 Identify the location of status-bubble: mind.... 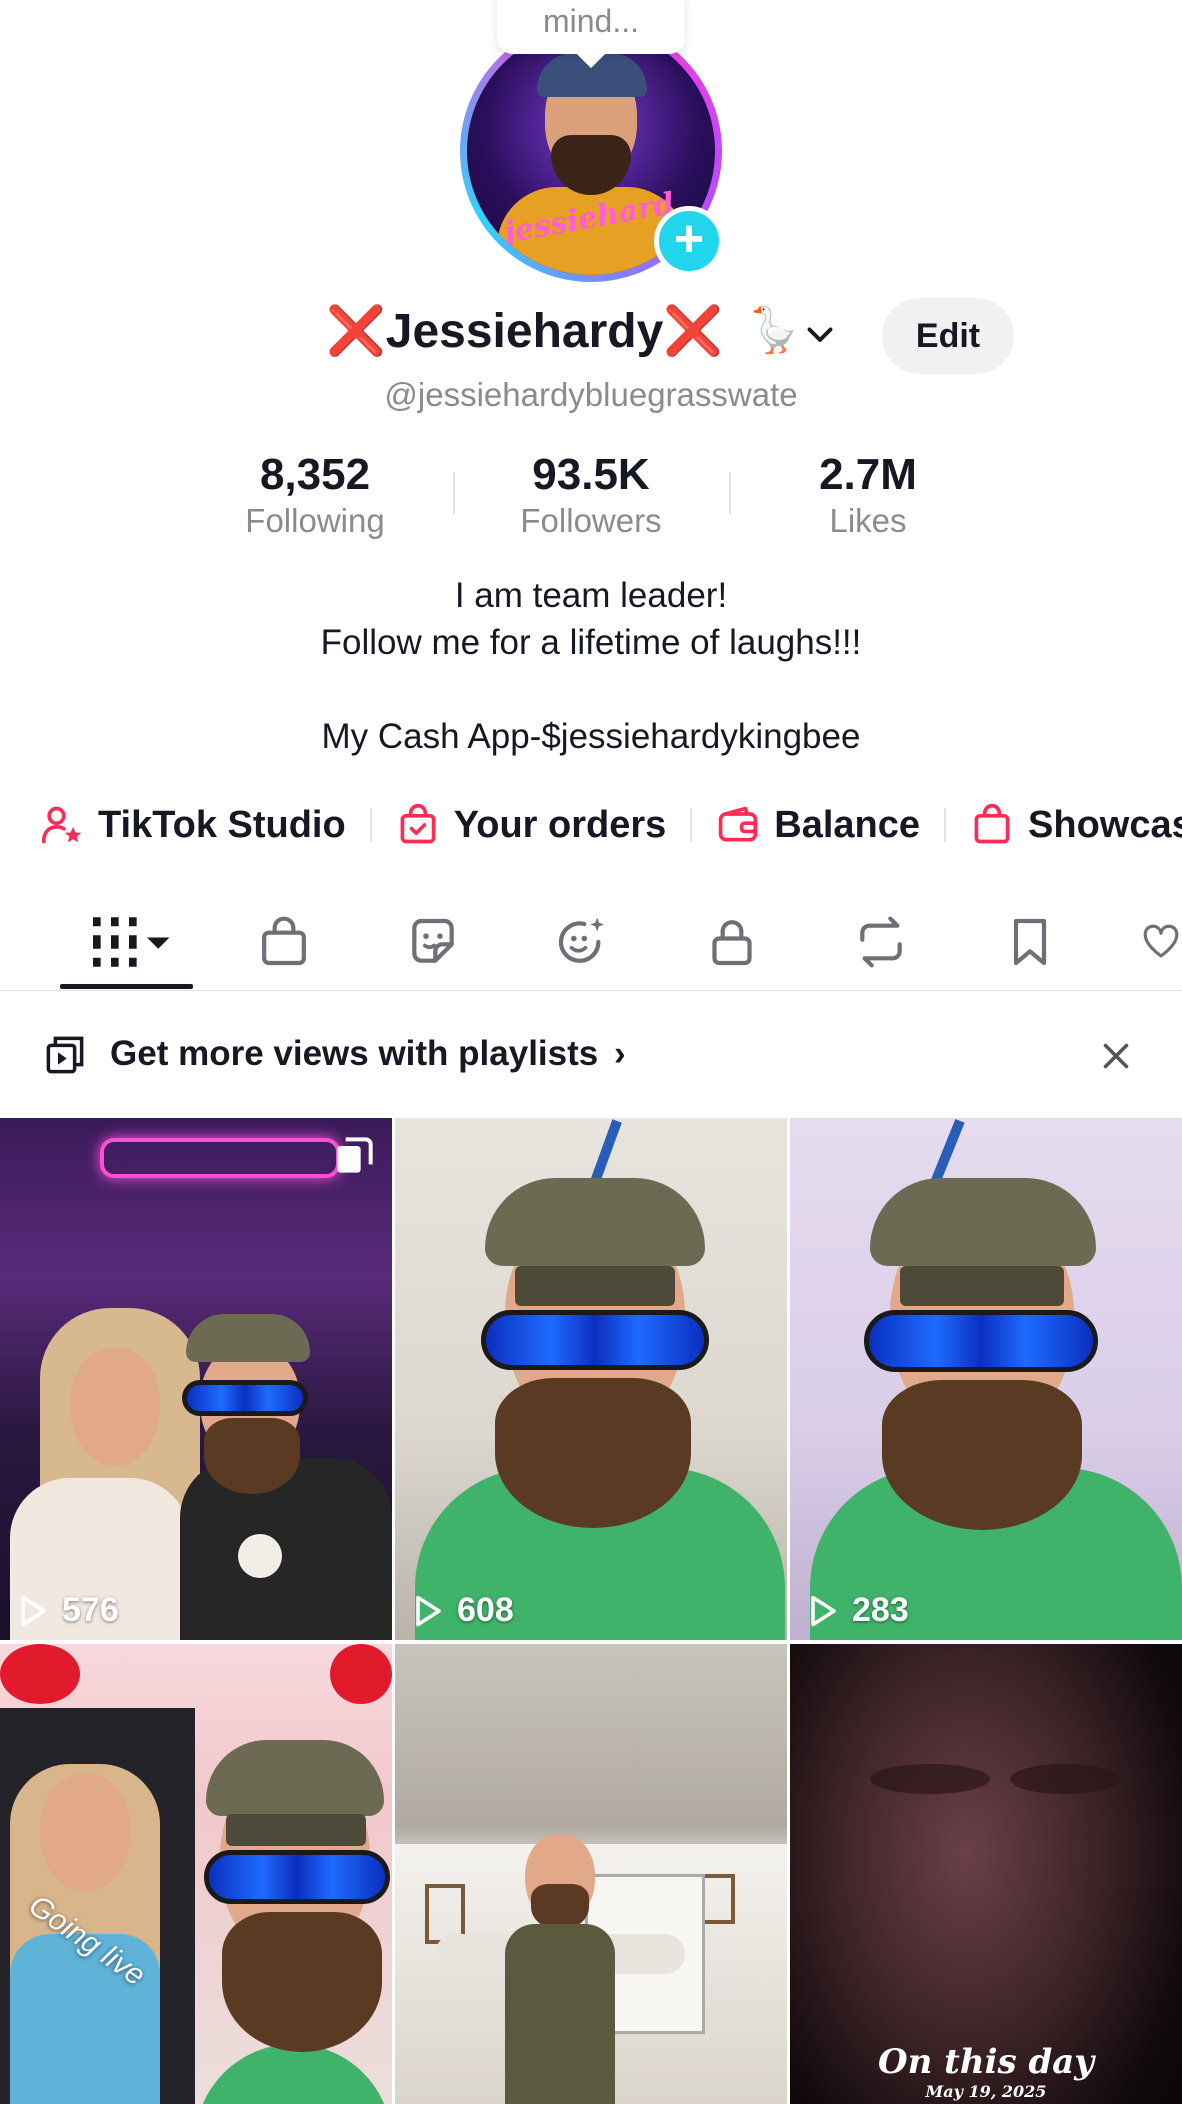
(591, 27).